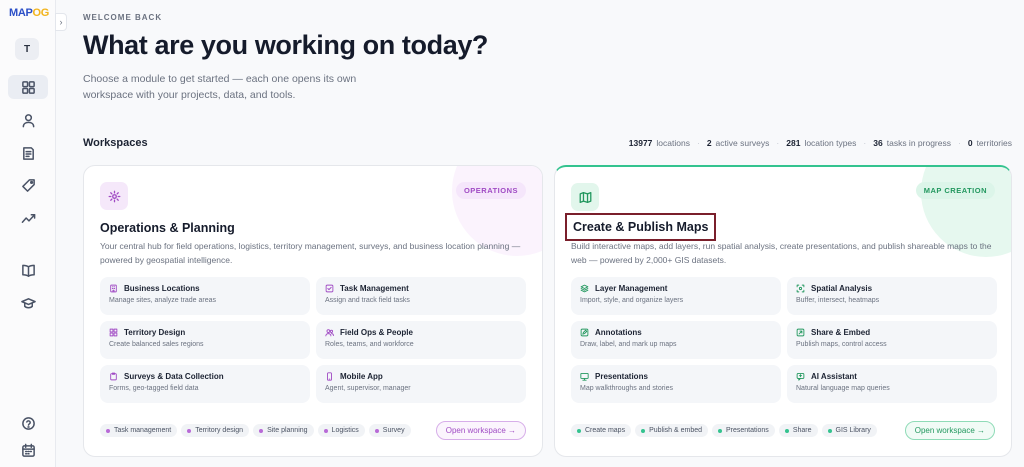 This screenshot has height=467, width=1024. Describe the element at coordinates (673, 143) in the screenshot. I see `stat-locations-label: locations` at that location.